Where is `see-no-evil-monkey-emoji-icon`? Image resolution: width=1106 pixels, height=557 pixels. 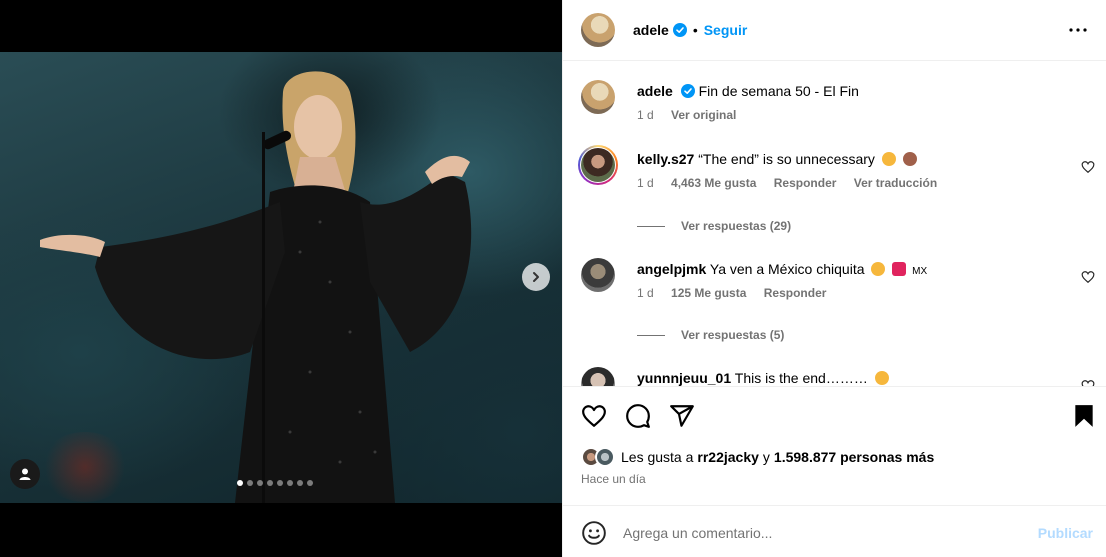
see-no-evil-monkey-emoji-icon is located at coordinates (909, 159).